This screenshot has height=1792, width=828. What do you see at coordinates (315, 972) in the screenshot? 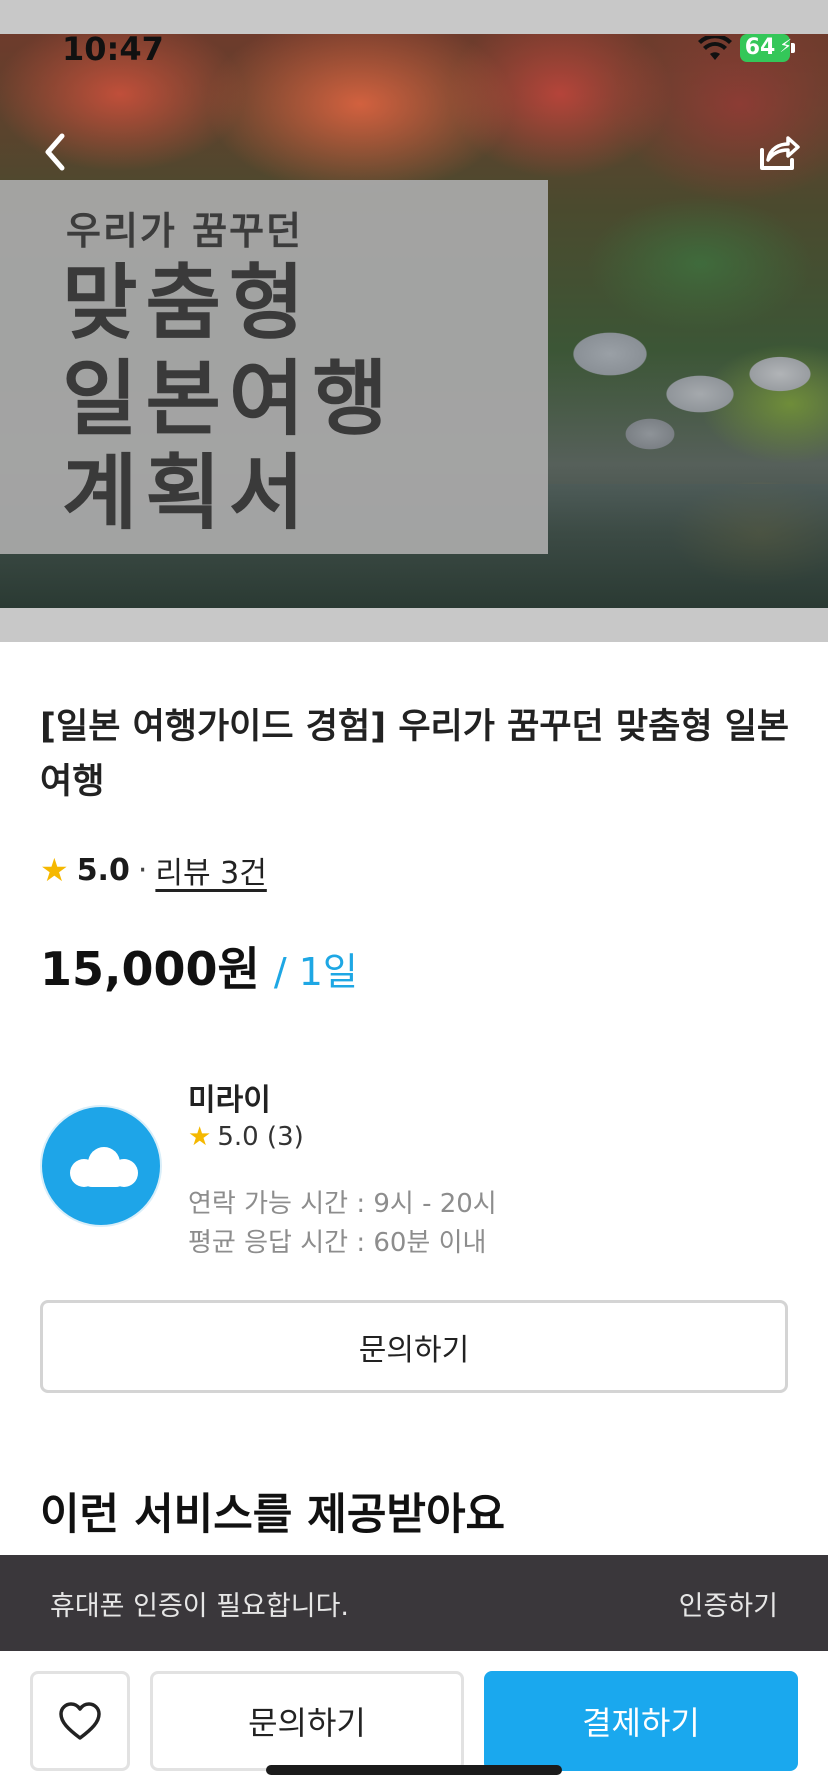
I see `price-unit: / 1일` at bounding box center [315, 972].